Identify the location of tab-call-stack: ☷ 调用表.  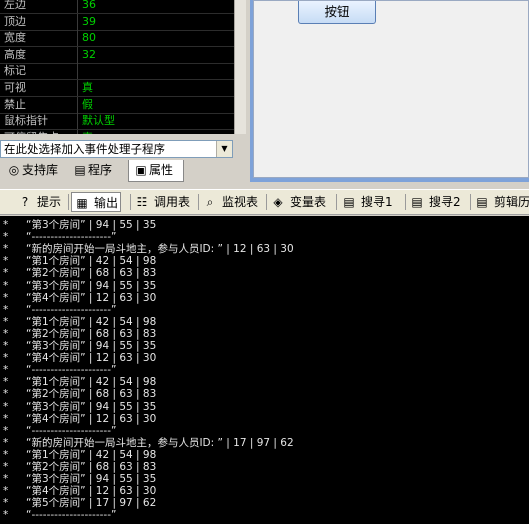
(162, 202).